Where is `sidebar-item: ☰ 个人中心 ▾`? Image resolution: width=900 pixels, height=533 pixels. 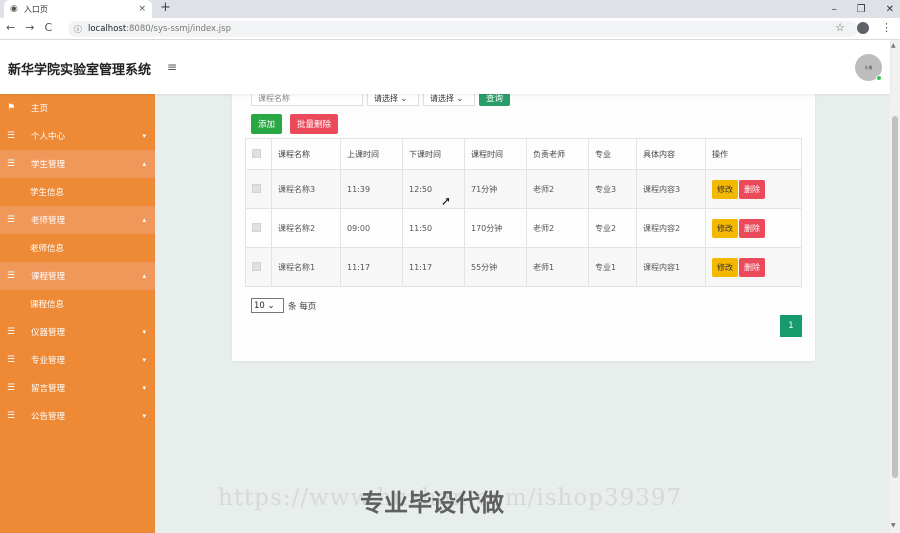
sidebar-item: ☰ 个人中心 ▾ is located at coordinates (77, 136).